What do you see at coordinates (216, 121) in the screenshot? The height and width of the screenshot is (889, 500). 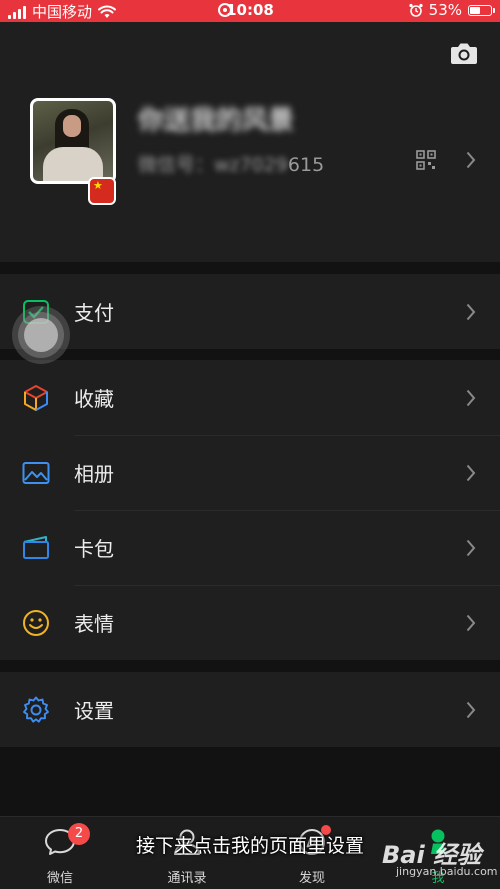 I see `nickname: 你送我的风景` at bounding box center [216, 121].